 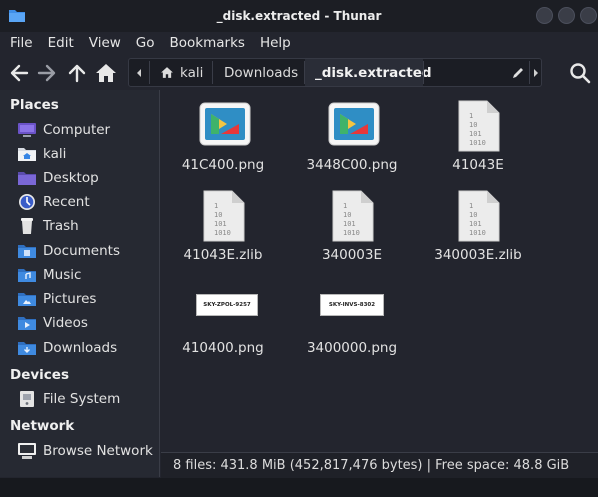 What do you see at coordinates (27, 275) in the screenshot?
I see `music-folder-icon` at bounding box center [27, 275].